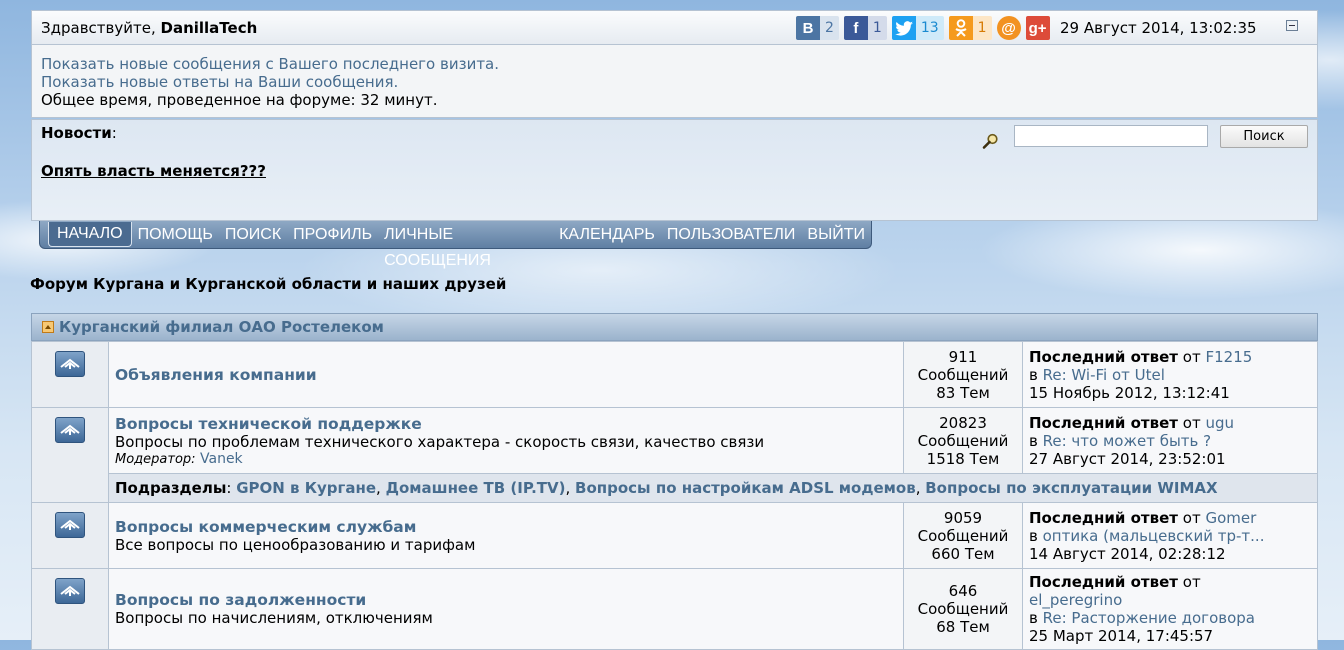 Image resolution: width=1344 pixels, height=650 pixels. I want to click on post-count: 9059, so click(963, 517).